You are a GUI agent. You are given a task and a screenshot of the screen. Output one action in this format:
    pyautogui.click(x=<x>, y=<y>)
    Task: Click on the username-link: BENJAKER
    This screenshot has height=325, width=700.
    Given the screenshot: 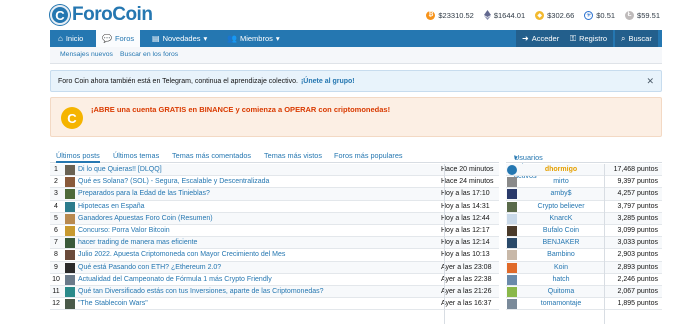 What is the action you would take?
    pyautogui.click(x=561, y=242)
    